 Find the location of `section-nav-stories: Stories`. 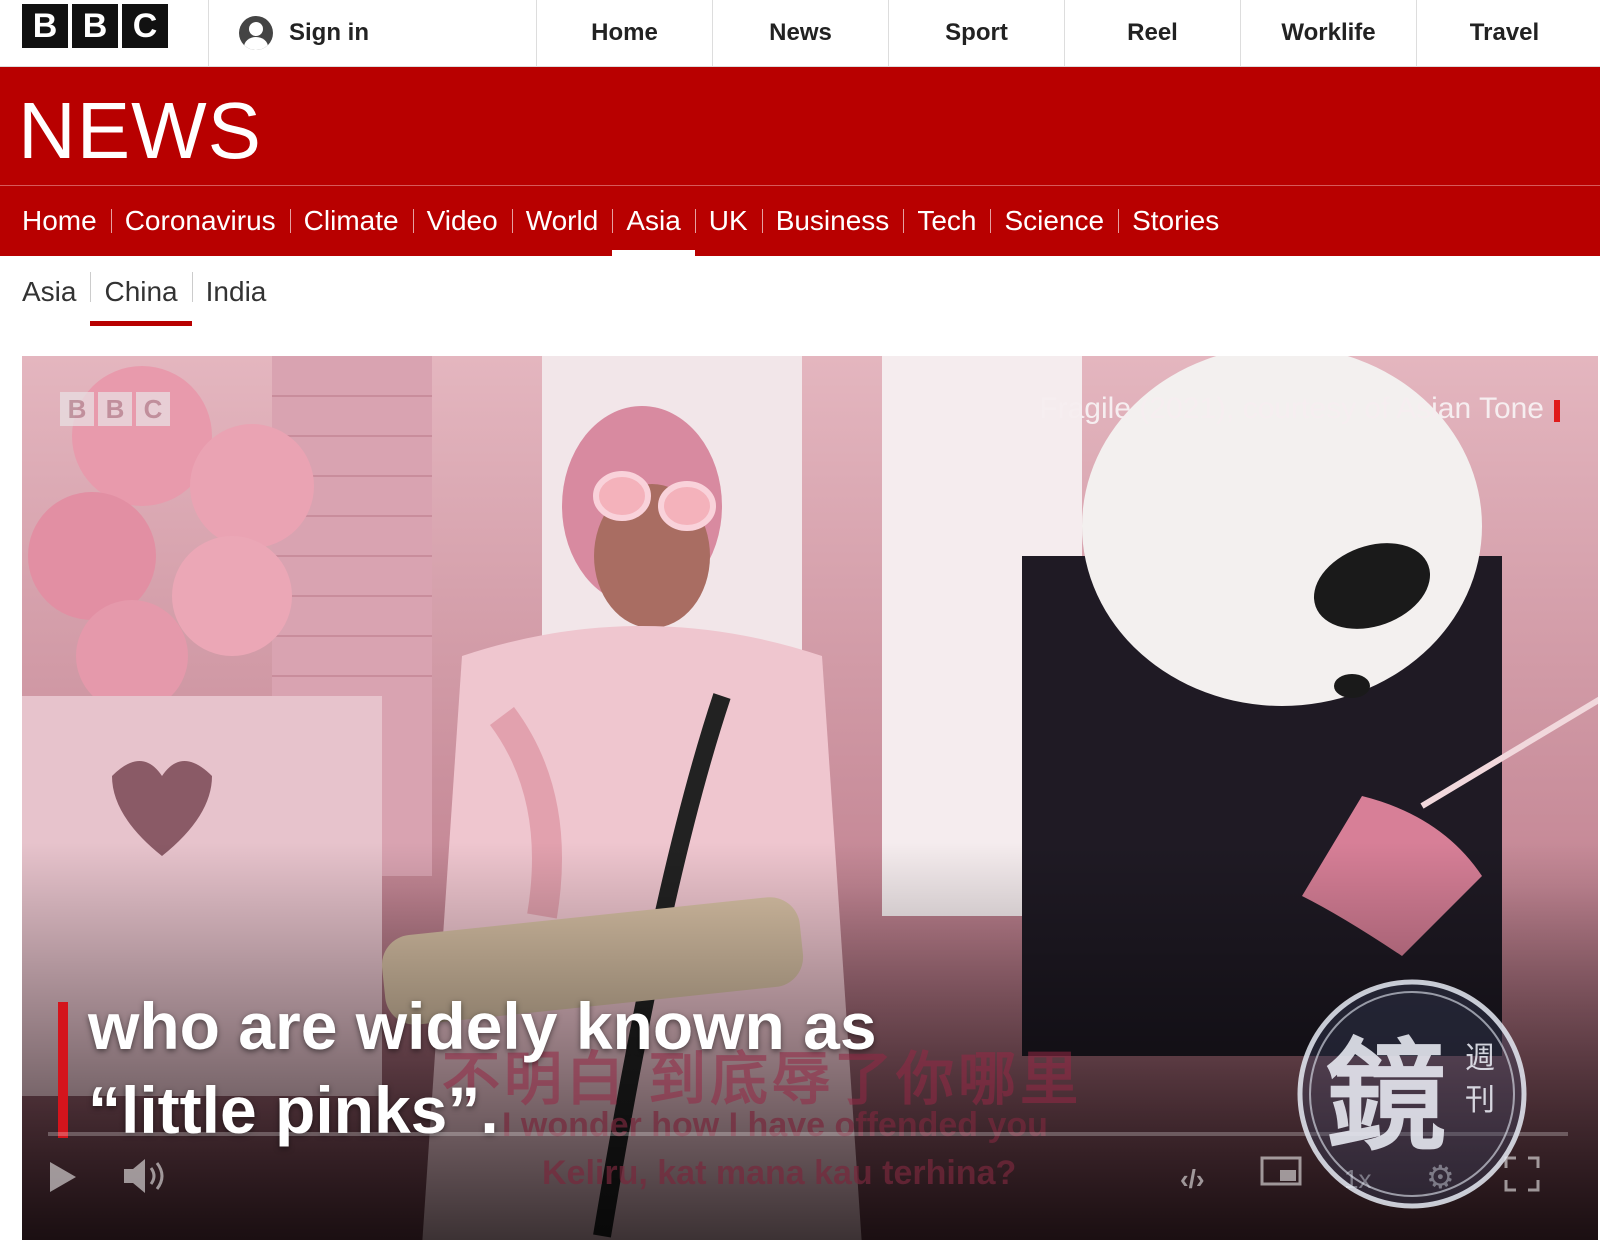

section-nav-stories: Stories is located at coordinates (1175, 221).